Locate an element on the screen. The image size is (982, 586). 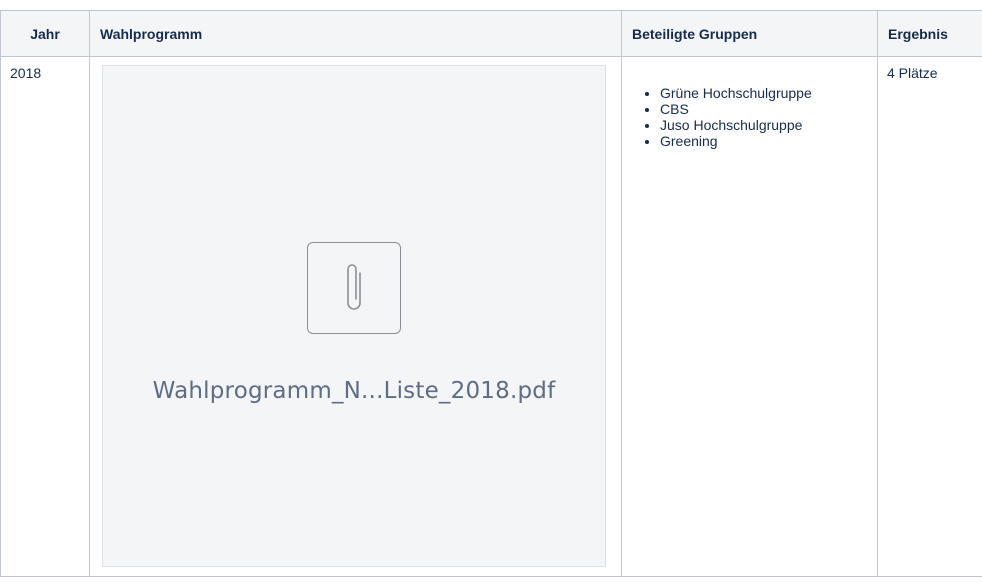
result-value: 4 Plätze is located at coordinates (912, 73).